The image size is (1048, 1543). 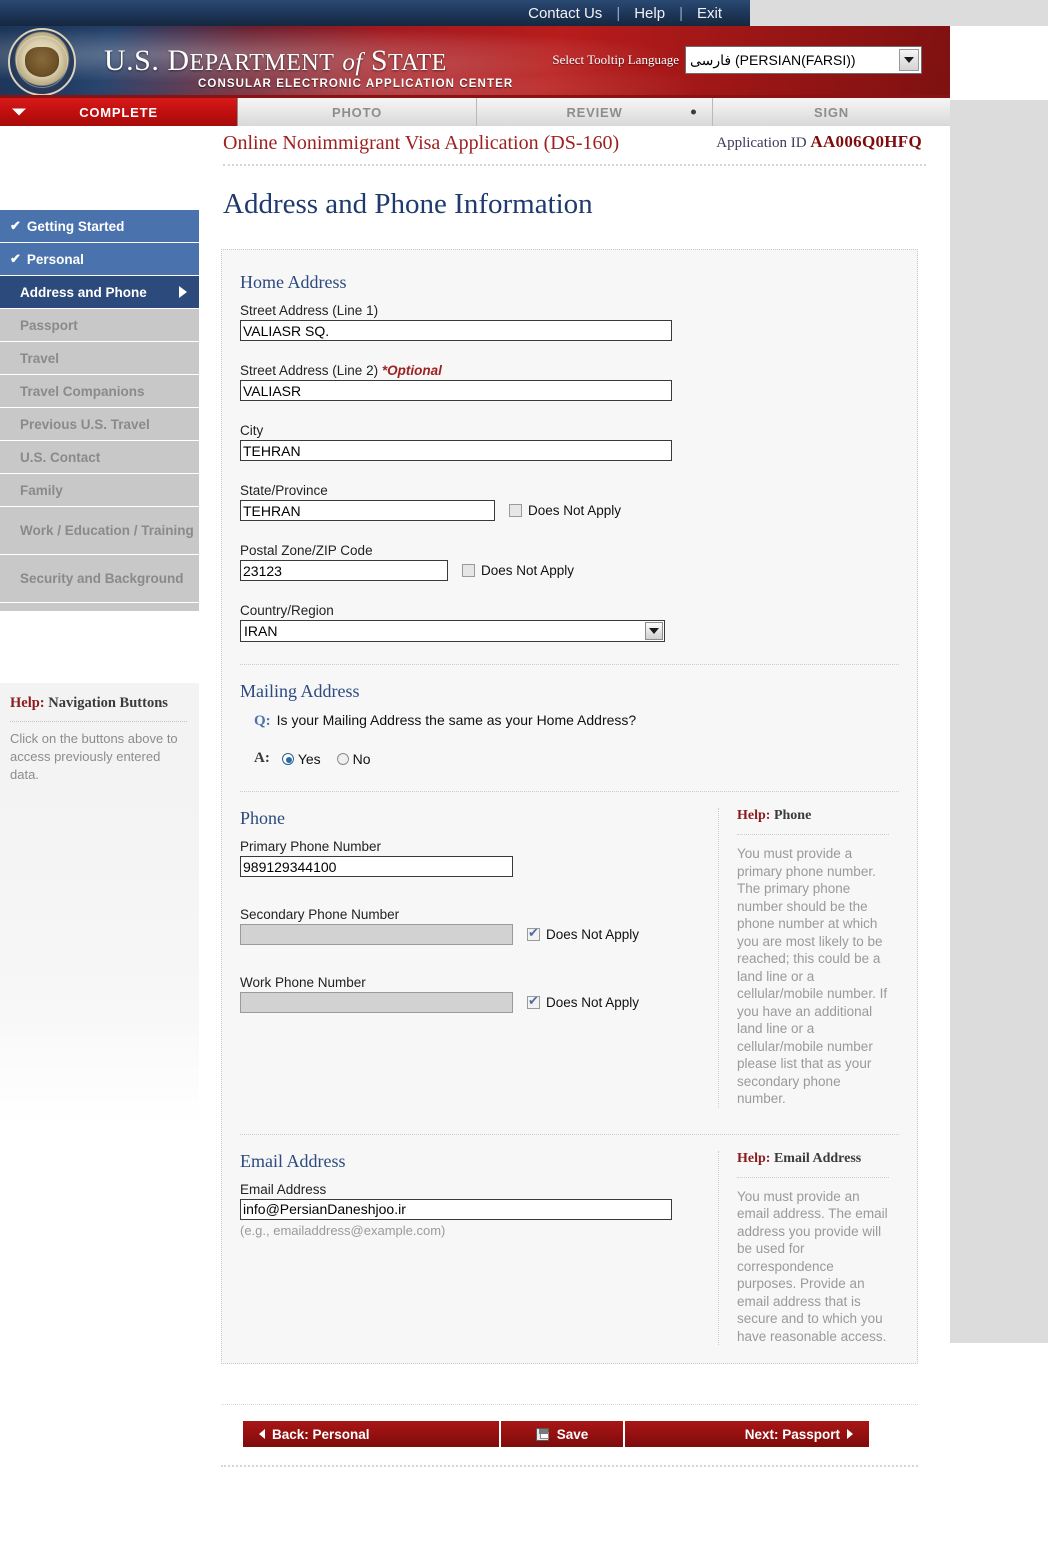 I want to click on radio-no-label: No, so click(x=361, y=758).